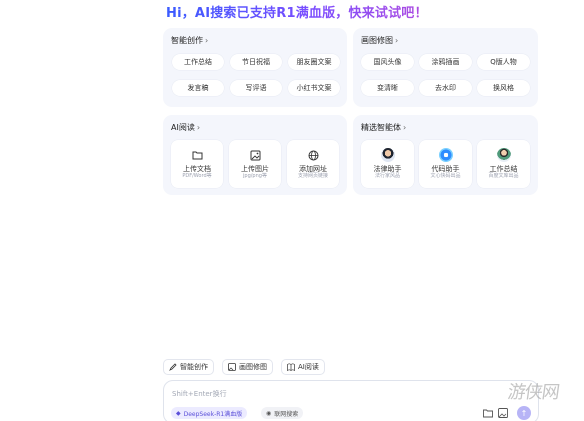 This screenshot has width=584, height=421. What do you see at coordinates (269, 413) in the screenshot?
I see `globe-icon: ◉` at bounding box center [269, 413].